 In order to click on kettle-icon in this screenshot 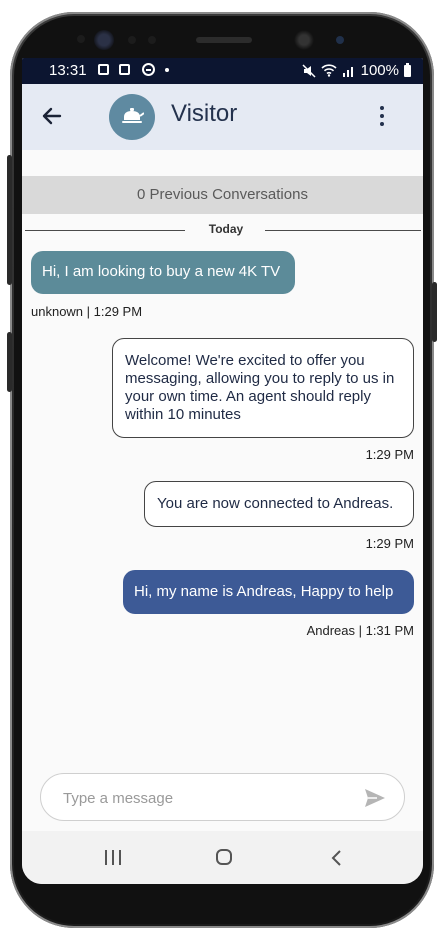, I will do `click(133, 115)`.